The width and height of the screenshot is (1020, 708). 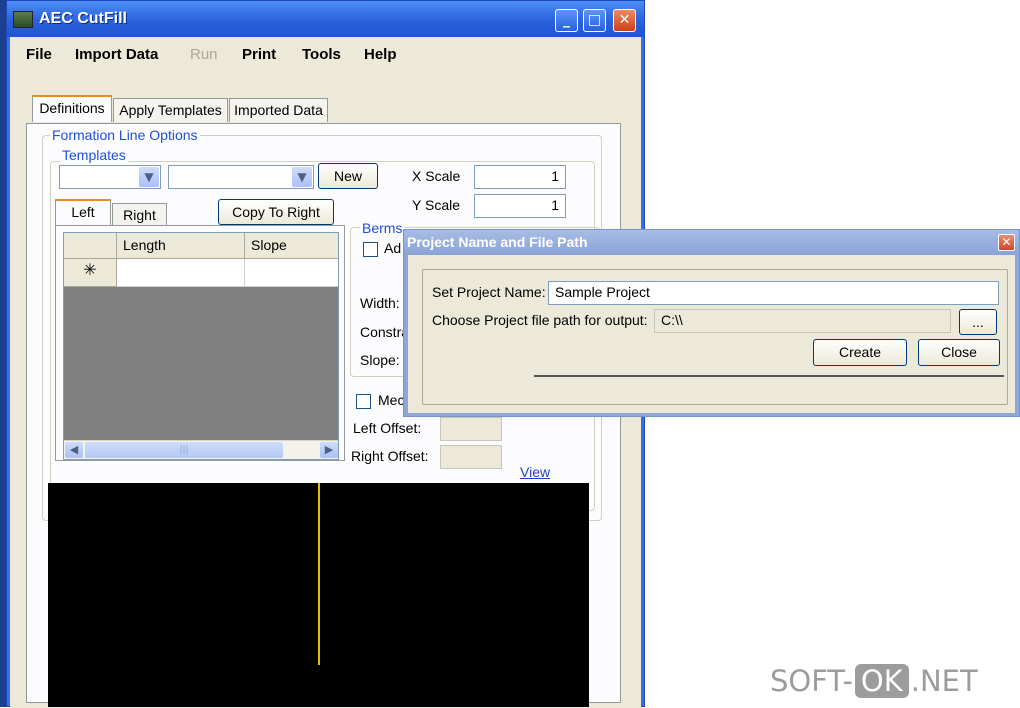 I want to click on watermark-part1: SOFT-, so click(x=811, y=681).